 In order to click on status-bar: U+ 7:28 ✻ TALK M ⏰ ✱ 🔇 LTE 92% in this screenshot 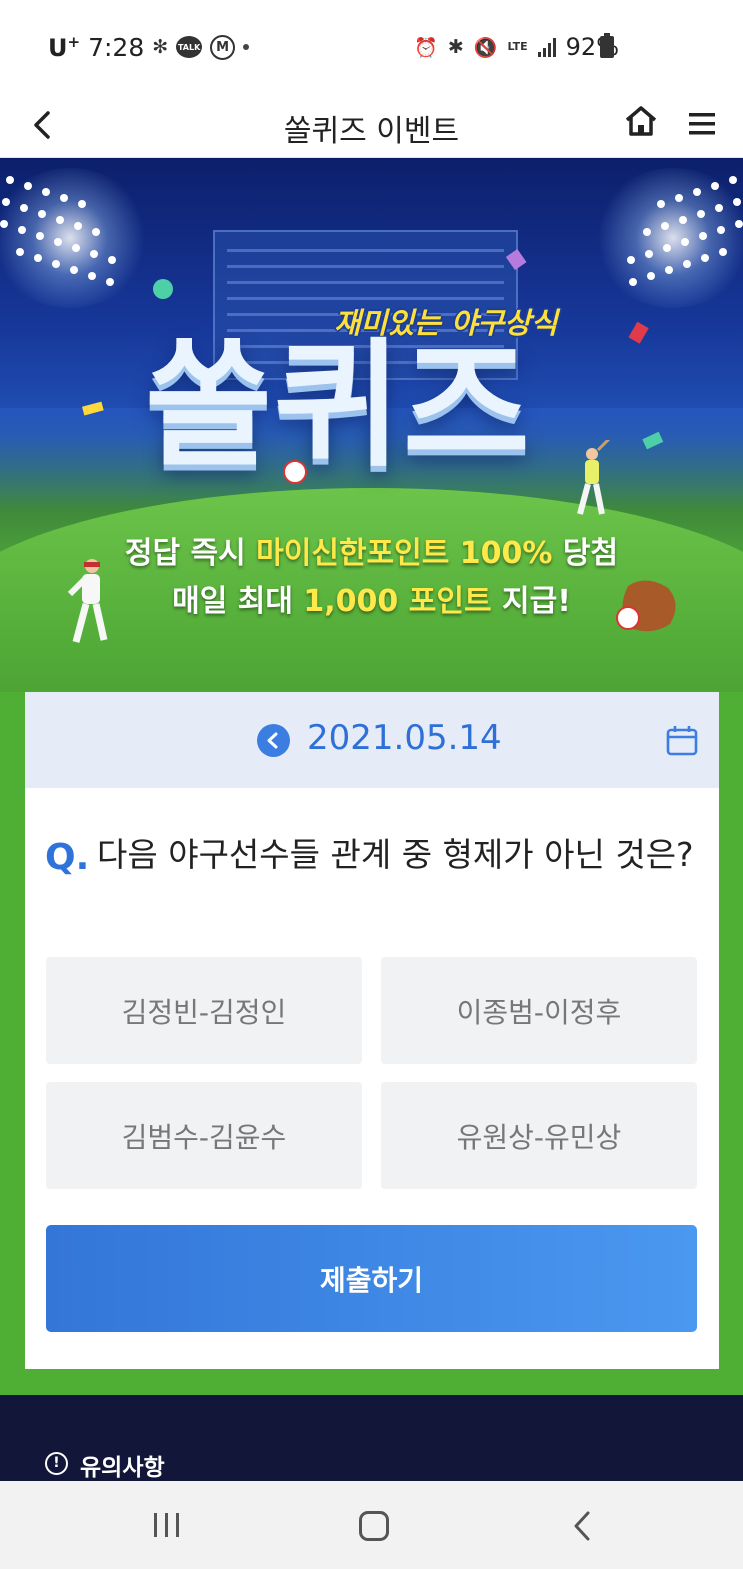, I will do `click(371, 46)`.